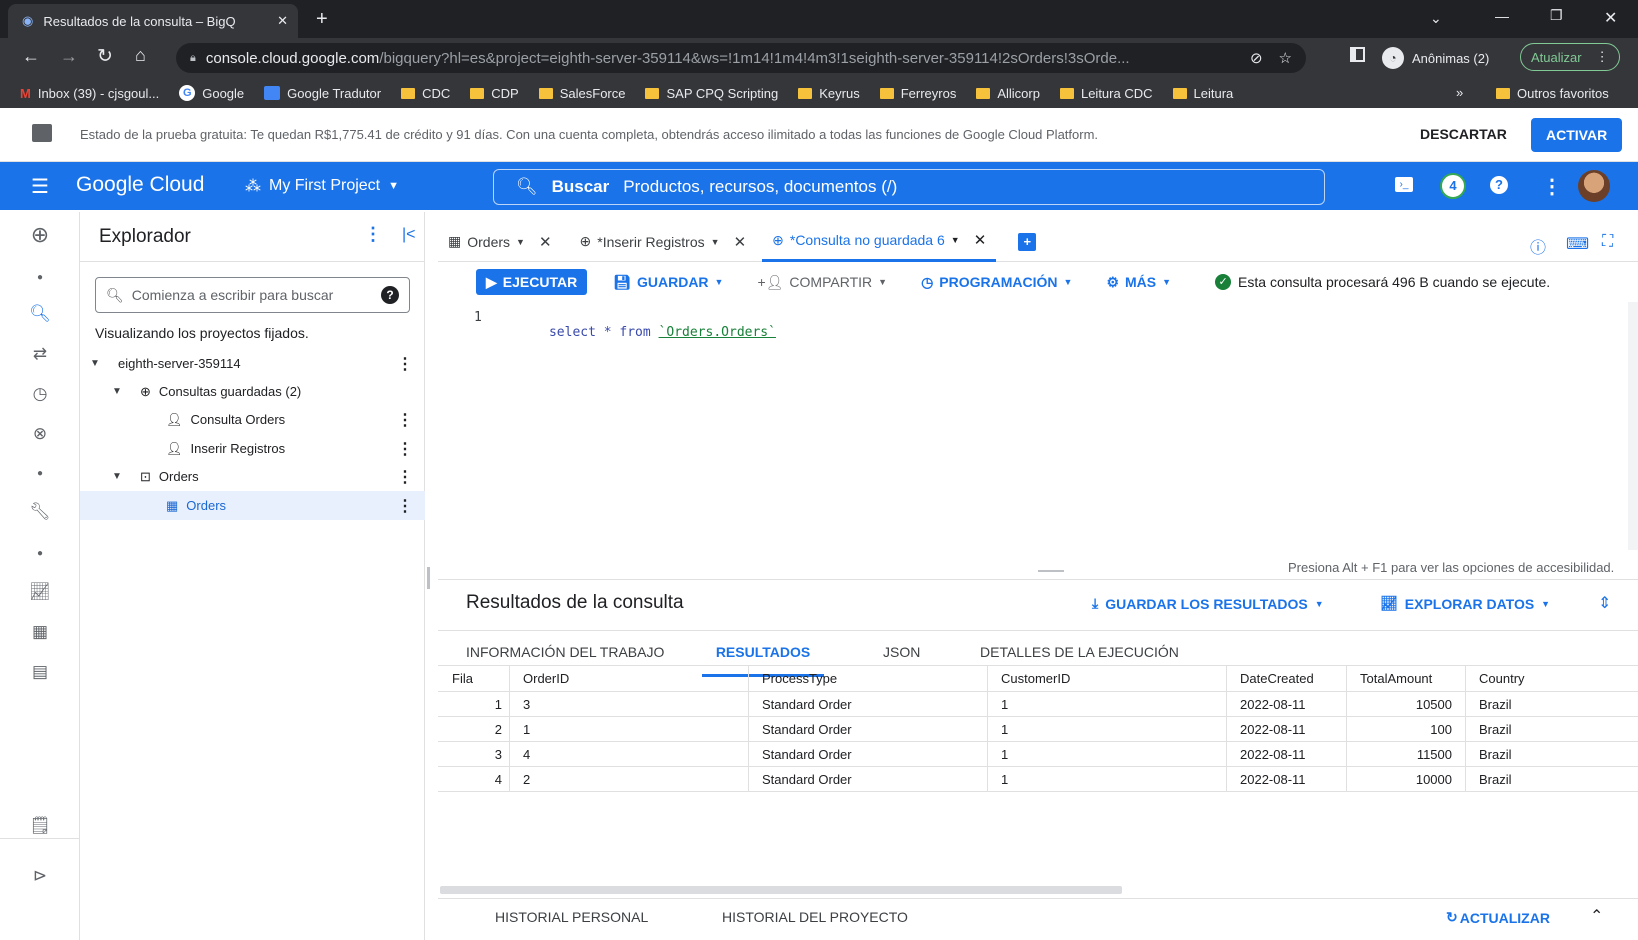 The width and height of the screenshot is (1638, 940). What do you see at coordinates (428, 578) in the screenshot?
I see `panel-resize-handle` at bounding box center [428, 578].